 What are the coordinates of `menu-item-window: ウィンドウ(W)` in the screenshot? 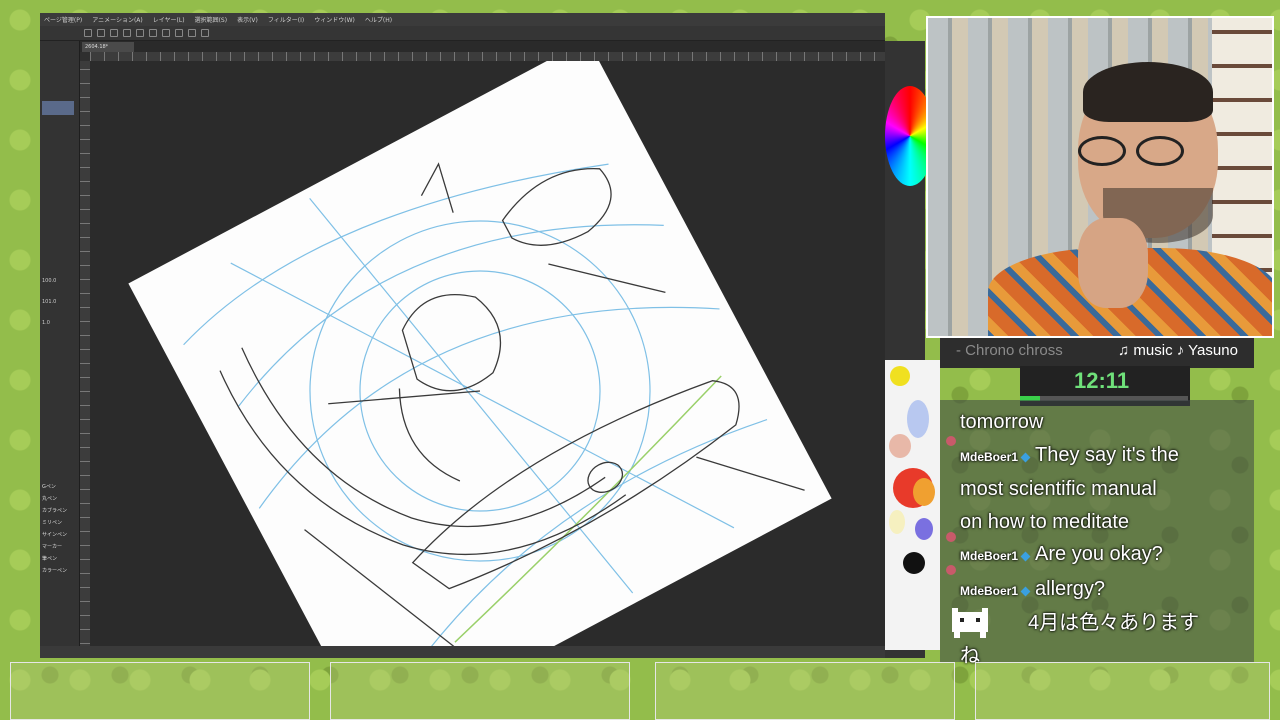 It's located at (334, 19).